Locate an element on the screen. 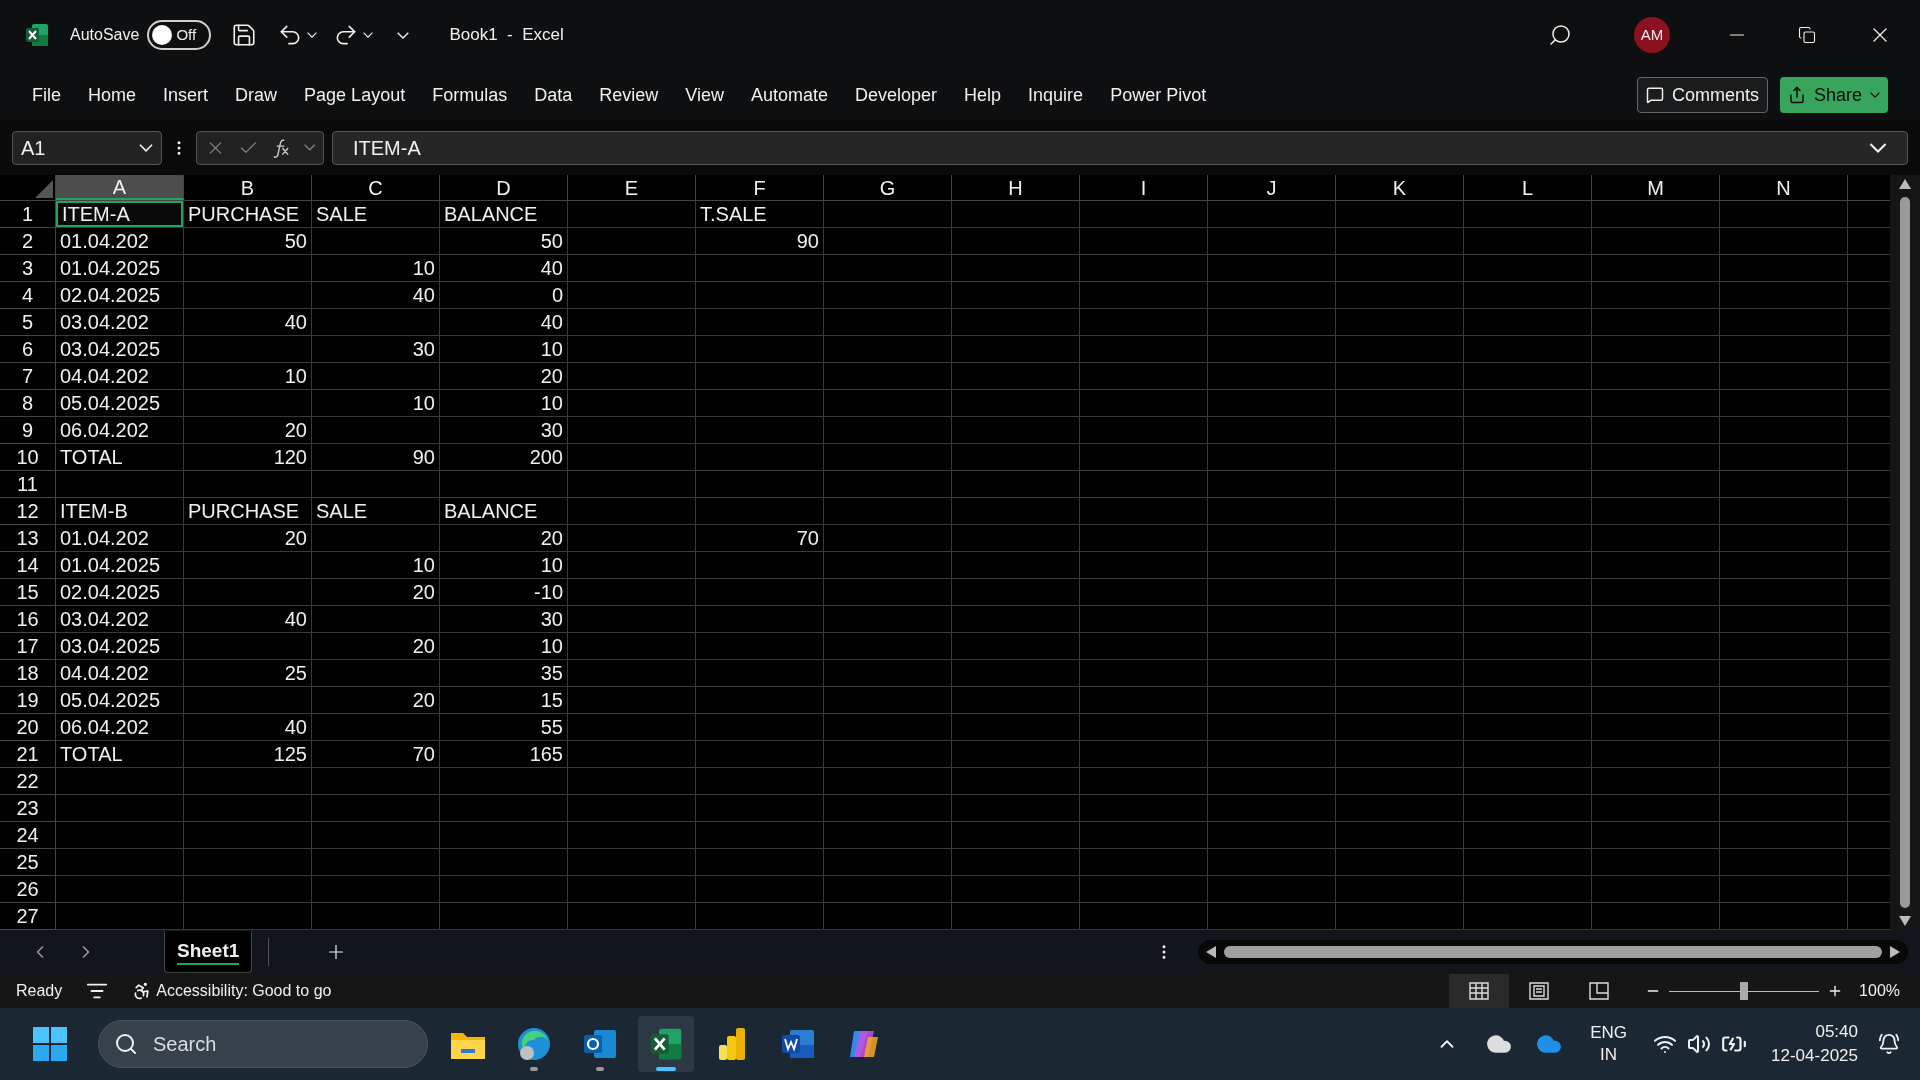  table-cell-text: 01.04.202 is located at coordinates (104, 241).